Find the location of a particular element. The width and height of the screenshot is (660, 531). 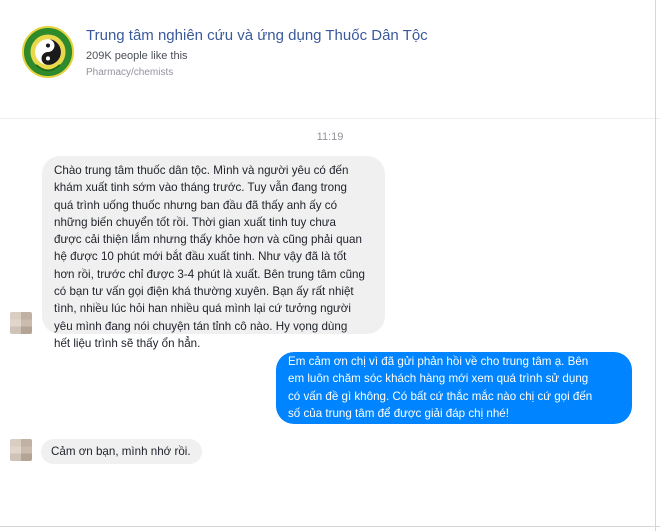

likes-count: 209K people like this is located at coordinates (137, 56).